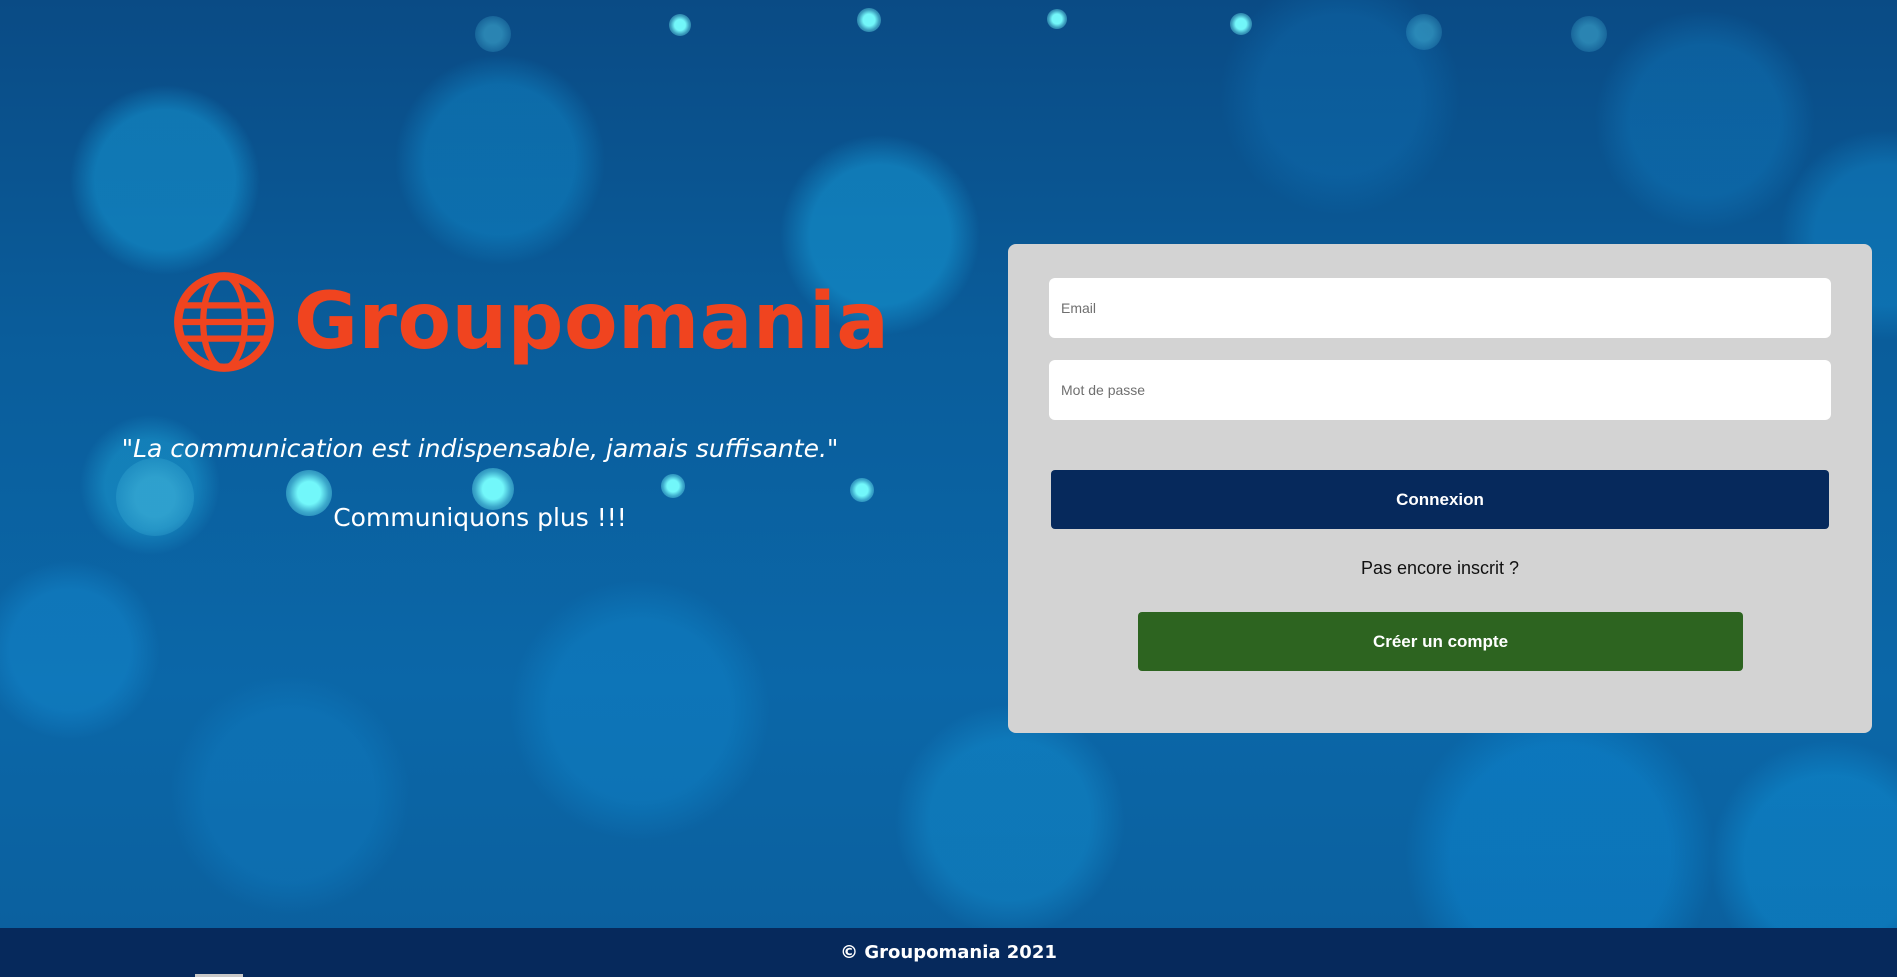 Image resolution: width=1897 pixels, height=977 pixels. I want to click on password-field, so click(1440, 390).